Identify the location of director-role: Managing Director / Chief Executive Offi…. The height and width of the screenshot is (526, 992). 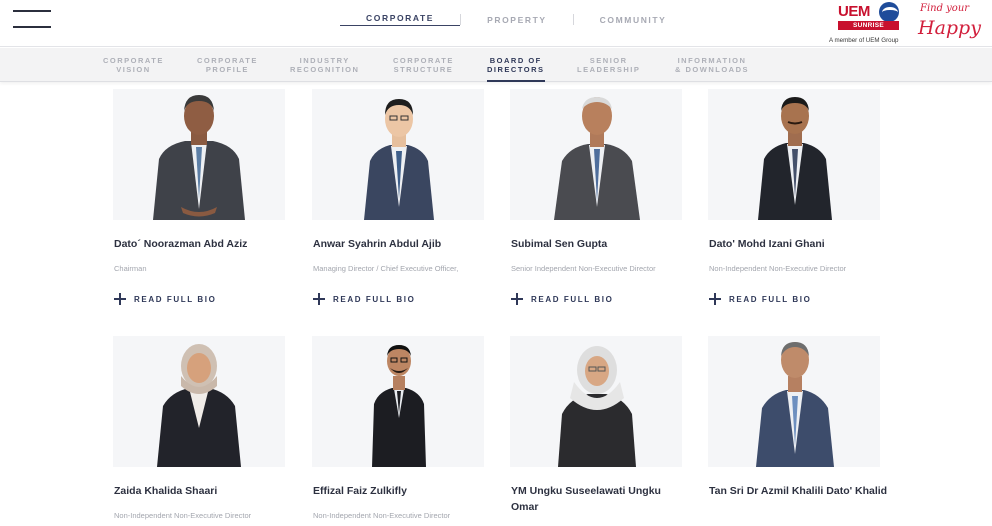
(386, 268).